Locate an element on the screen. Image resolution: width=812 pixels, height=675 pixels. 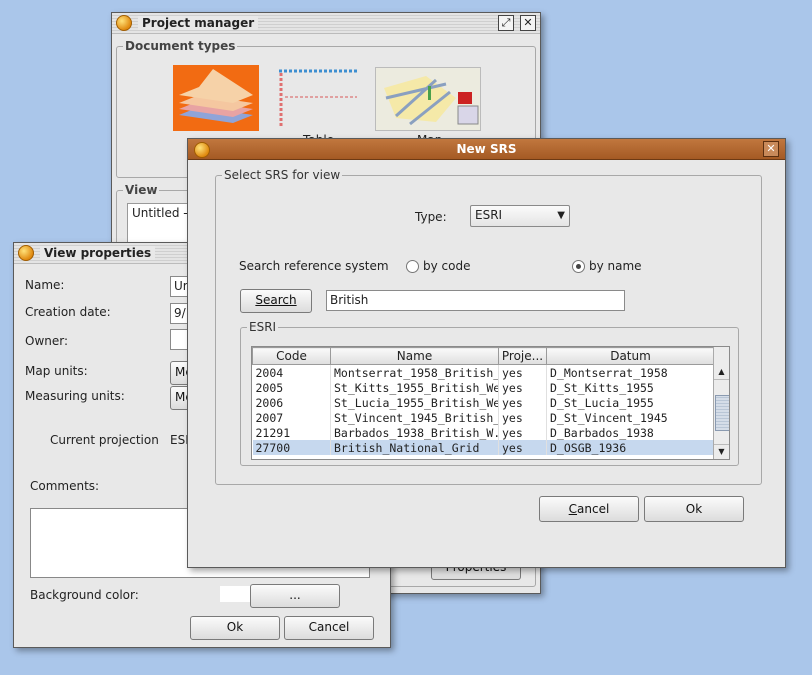
project-manager-title: Project manager is located at coordinates (198, 23).